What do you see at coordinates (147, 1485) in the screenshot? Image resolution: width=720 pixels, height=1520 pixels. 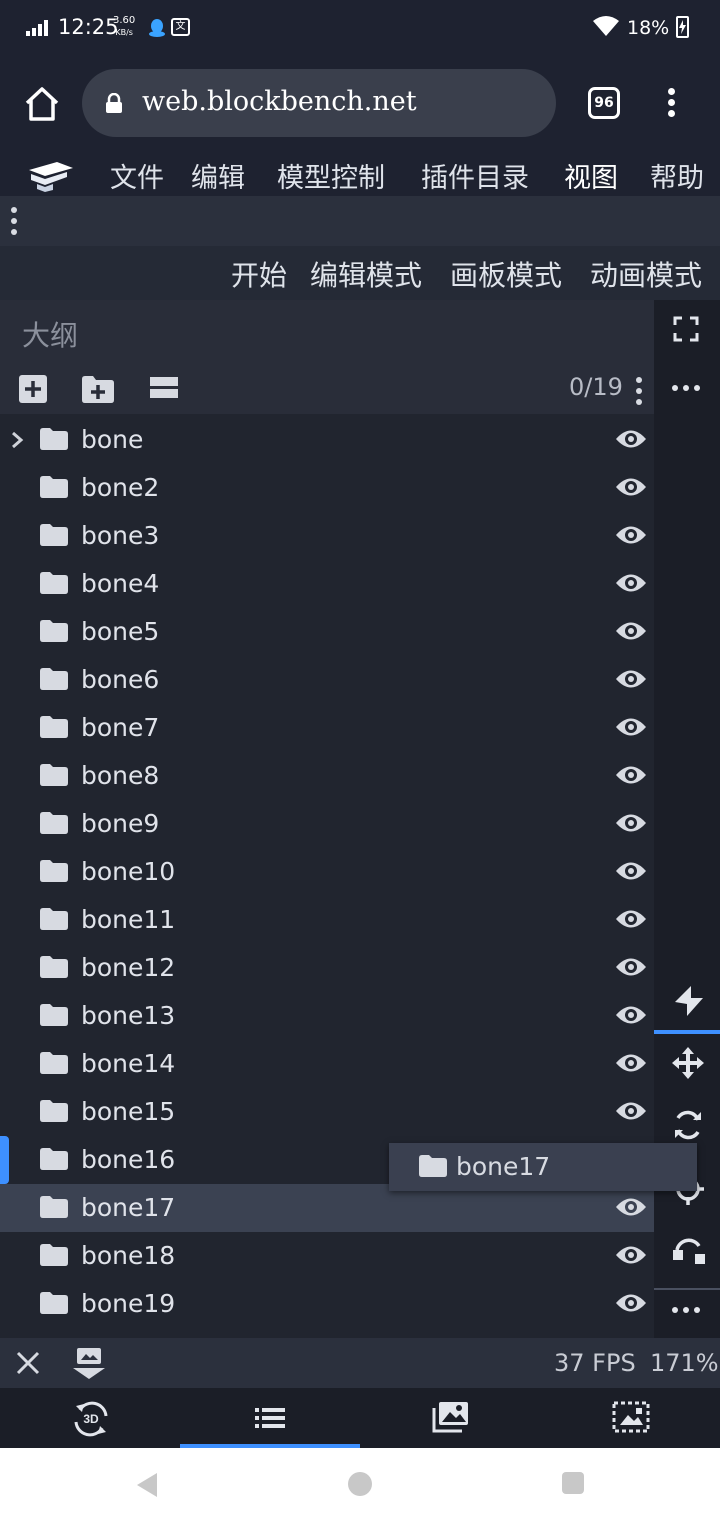 I see `back-icon` at bounding box center [147, 1485].